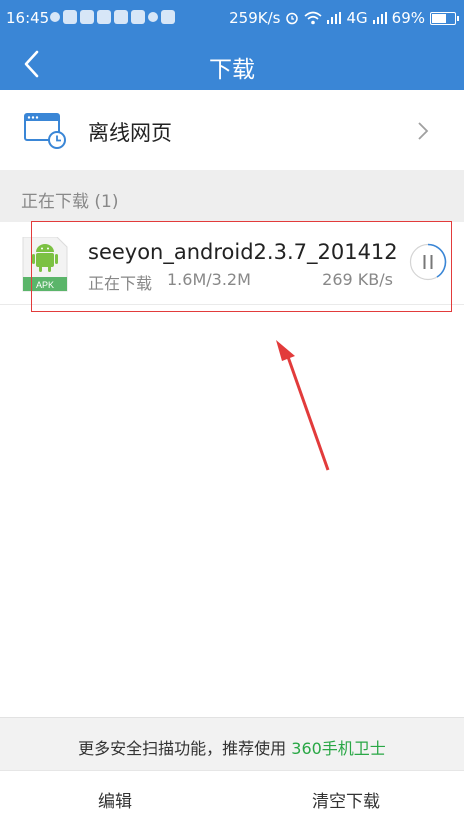 Image resolution: width=464 pixels, height=823 pixels. What do you see at coordinates (70, 202) in the screenshot?
I see `section-title: 正在下载 (1)` at bounding box center [70, 202].